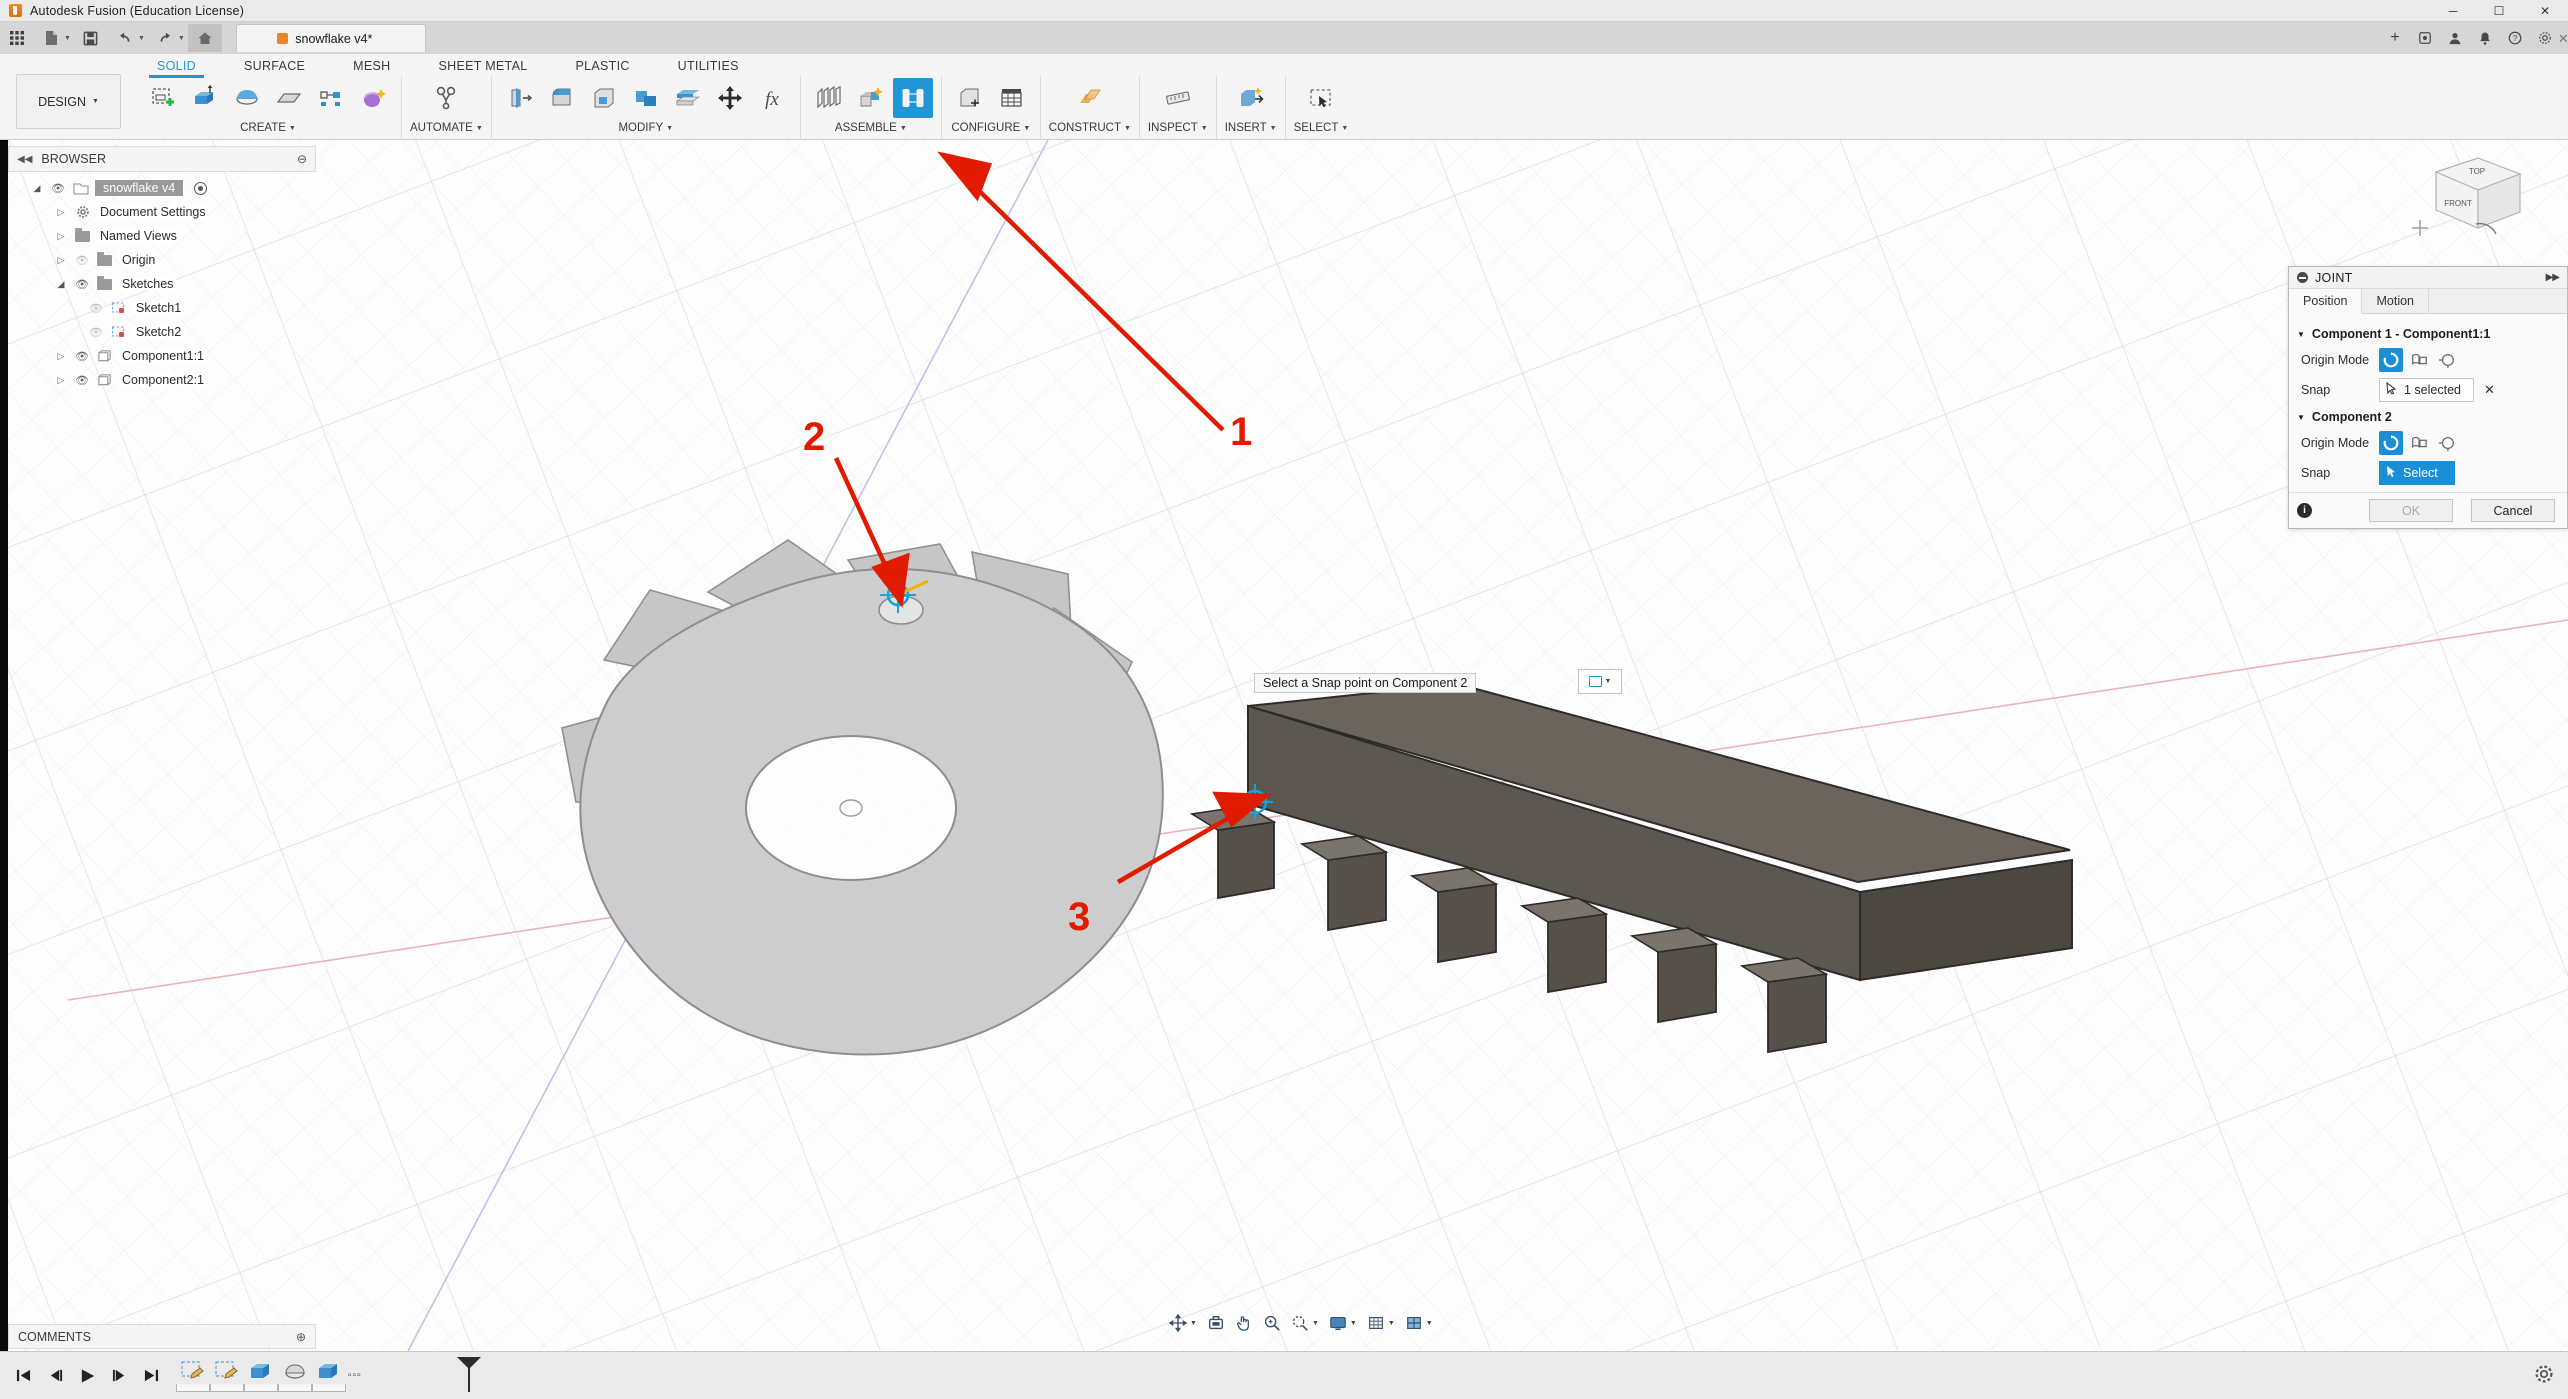  What do you see at coordinates (51, 38) in the screenshot?
I see `new-file-icon` at bounding box center [51, 38].